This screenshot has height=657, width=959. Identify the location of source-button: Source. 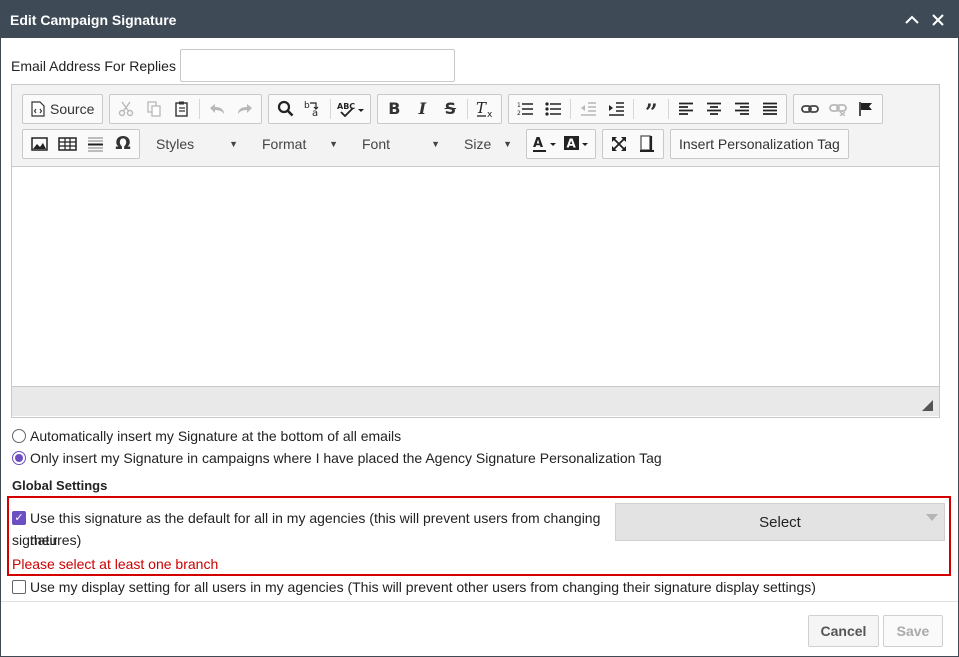
(62, 109).